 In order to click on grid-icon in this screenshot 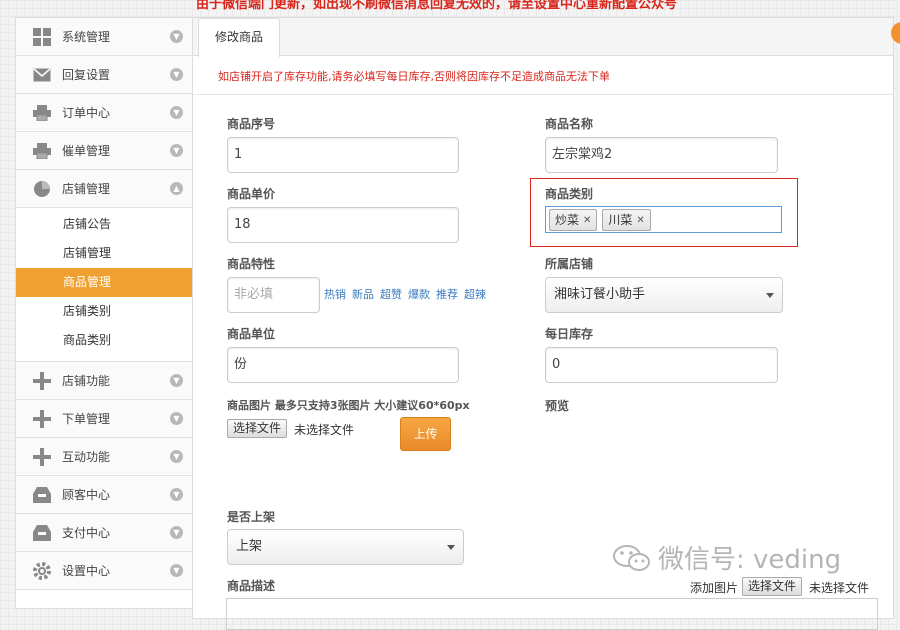, I will do `click(42, 37)`.